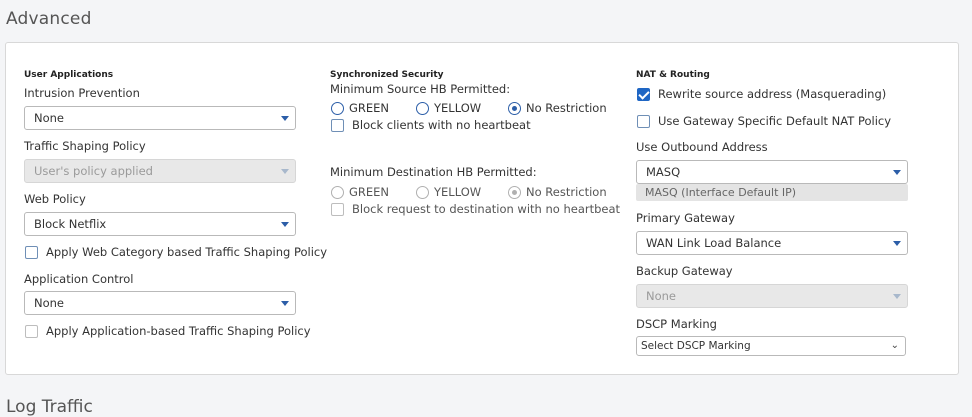 The width and height of the screenshot is (972, 417). Describe the element at coordinates (684, 271) in the screenshot. I see `backup-gateway-label: Backup Gateway` at that location.